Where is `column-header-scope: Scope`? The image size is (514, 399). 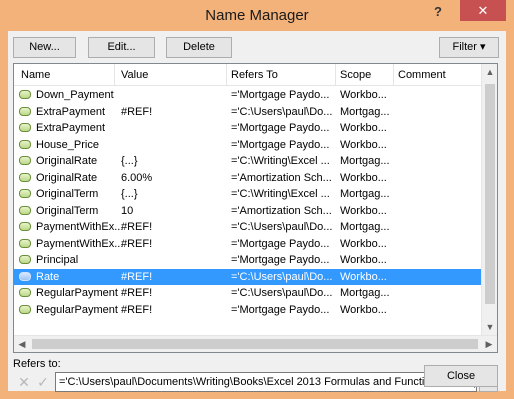
column-header-scope: Scope is located at coordinates (355, 75).